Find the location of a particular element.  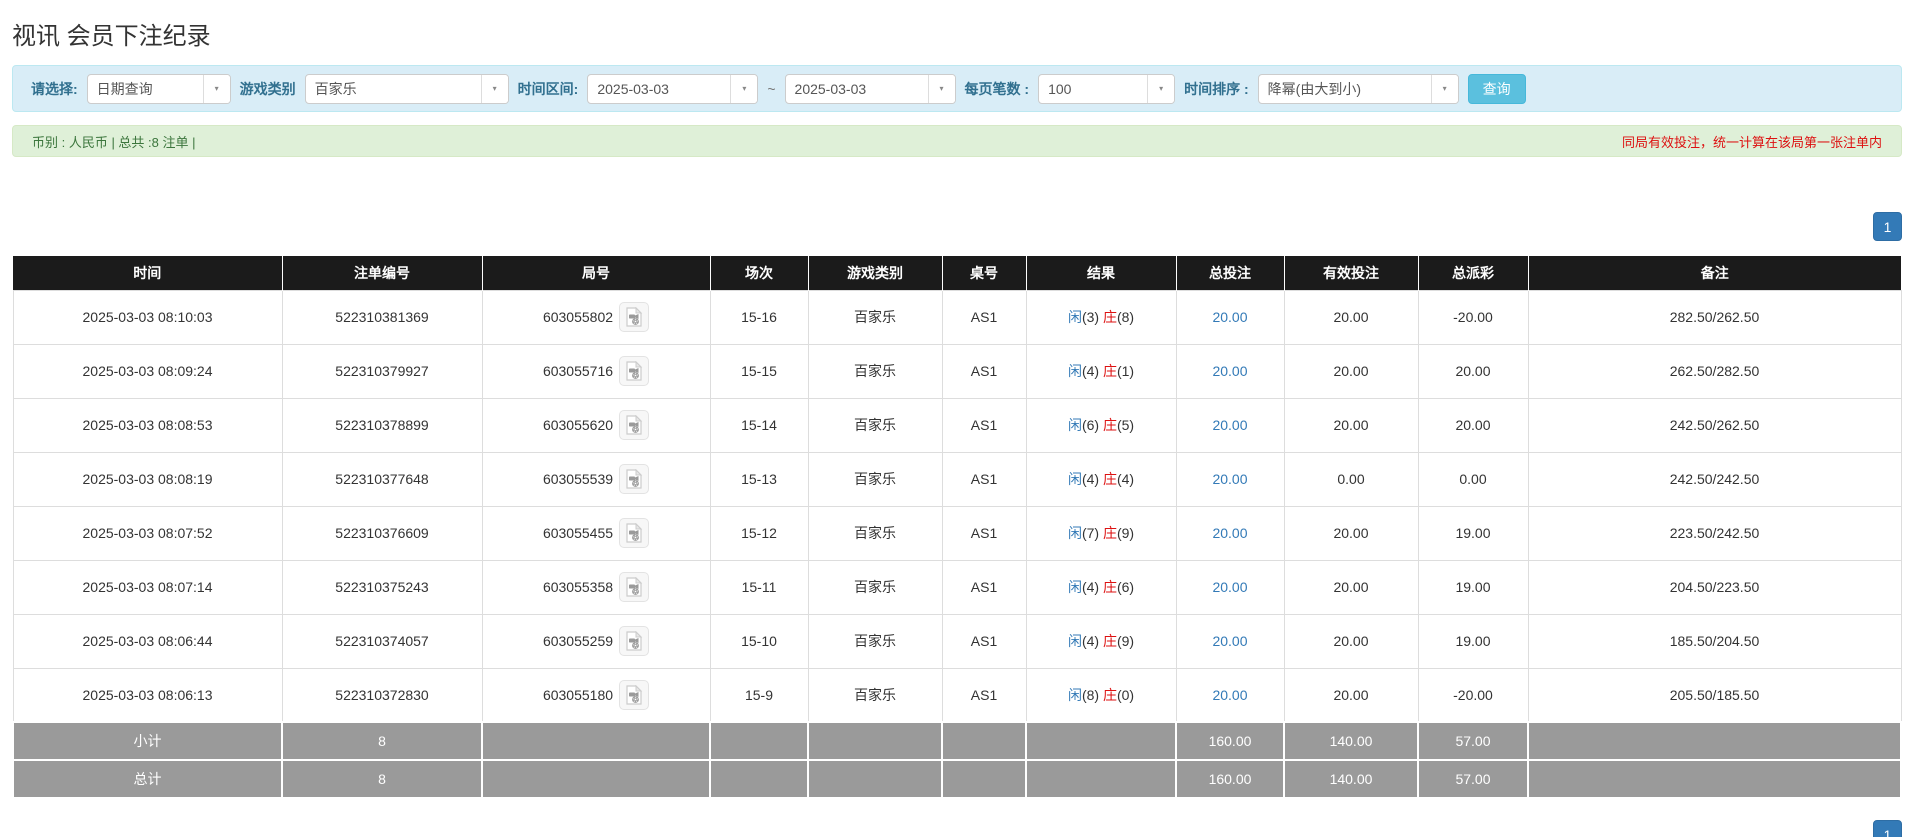

time-range-label: 时间区间: is located at coordinates (548, 88).